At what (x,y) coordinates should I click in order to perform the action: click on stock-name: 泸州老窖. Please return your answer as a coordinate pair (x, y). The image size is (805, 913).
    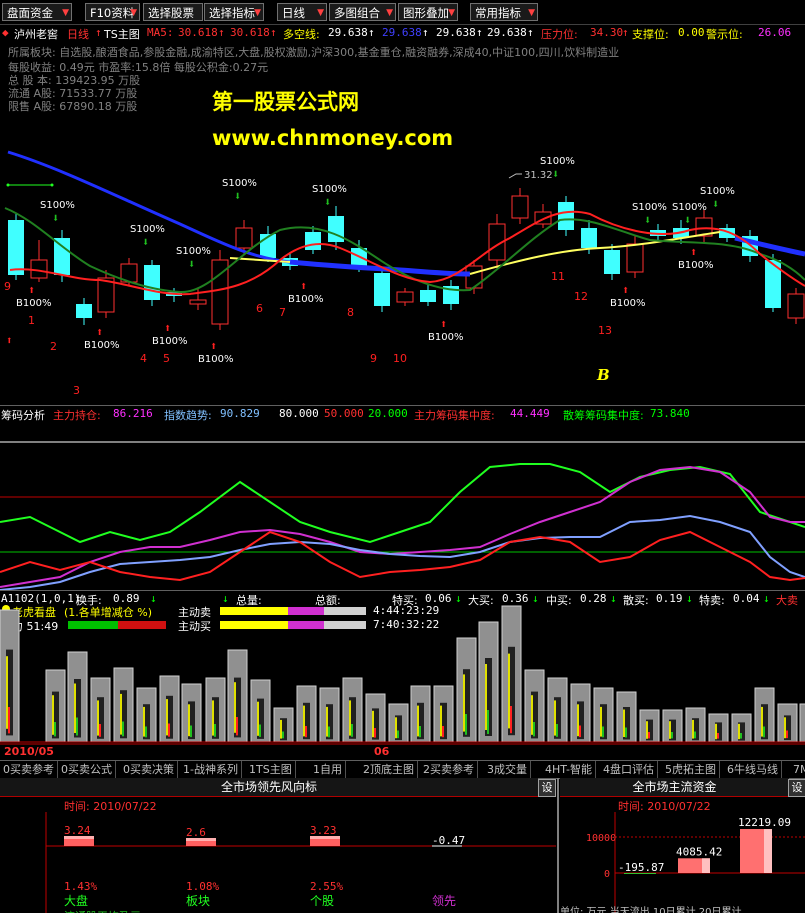
    Looking at the image, I should click on (36, 34).